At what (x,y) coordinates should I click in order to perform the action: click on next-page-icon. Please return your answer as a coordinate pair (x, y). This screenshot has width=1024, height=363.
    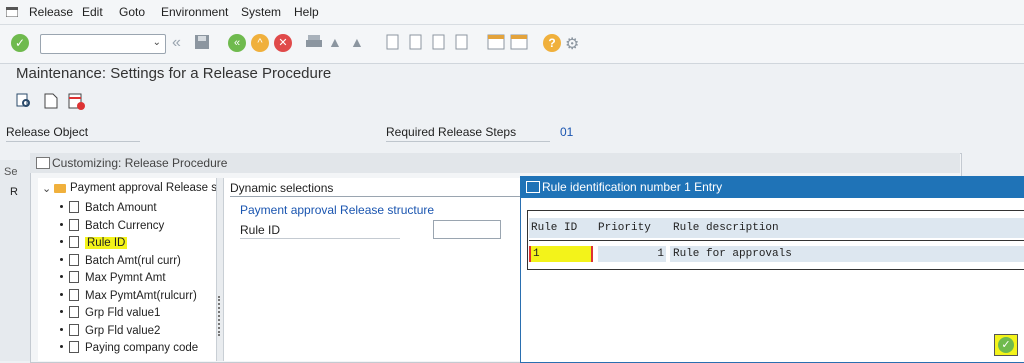
    Looking at the image, I should click on (440, 43).